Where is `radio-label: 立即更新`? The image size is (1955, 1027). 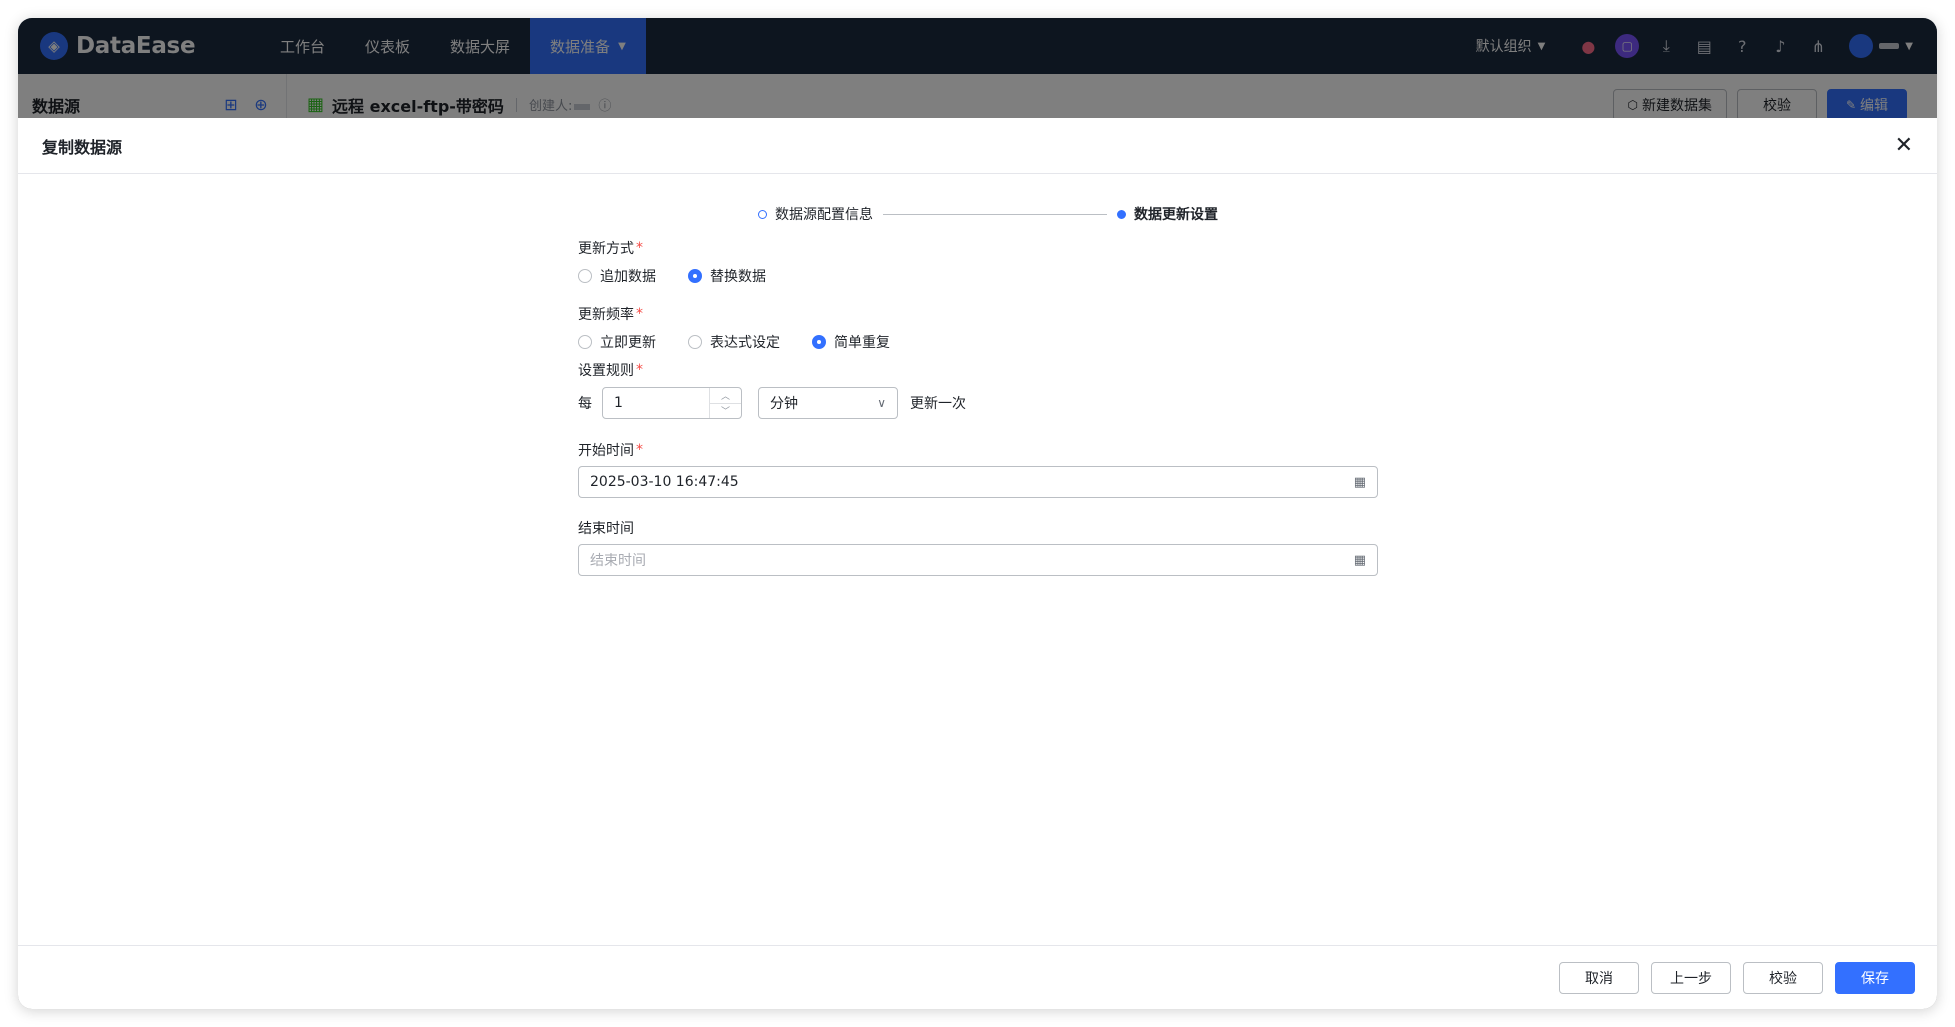 radio-label: 立即更新 is located at coordinates (628, 343).